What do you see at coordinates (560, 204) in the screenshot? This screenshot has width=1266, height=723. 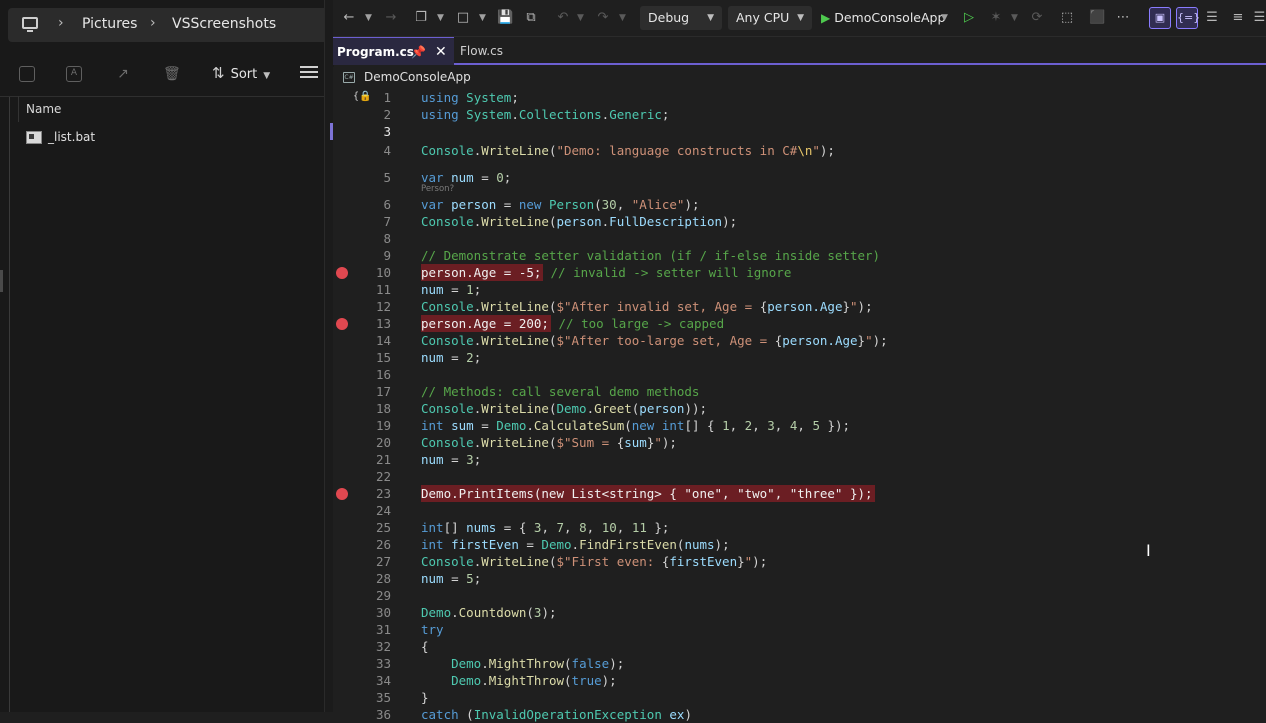 I see `code-text: var person = new Person(30, "Alice");` at bounding box center [560, 204].